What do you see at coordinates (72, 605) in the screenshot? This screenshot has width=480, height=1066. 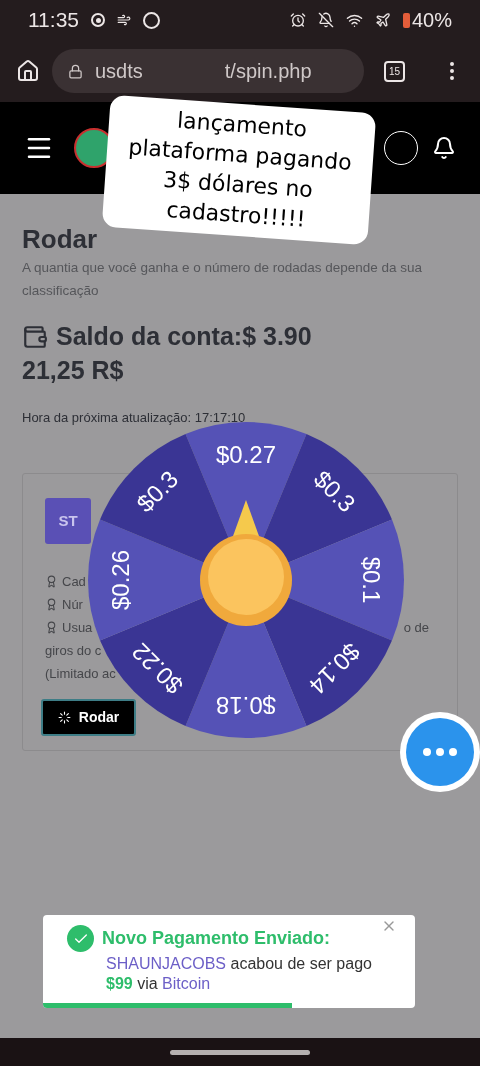 I see `info-text: Núr` at bounding box center [72, 605].